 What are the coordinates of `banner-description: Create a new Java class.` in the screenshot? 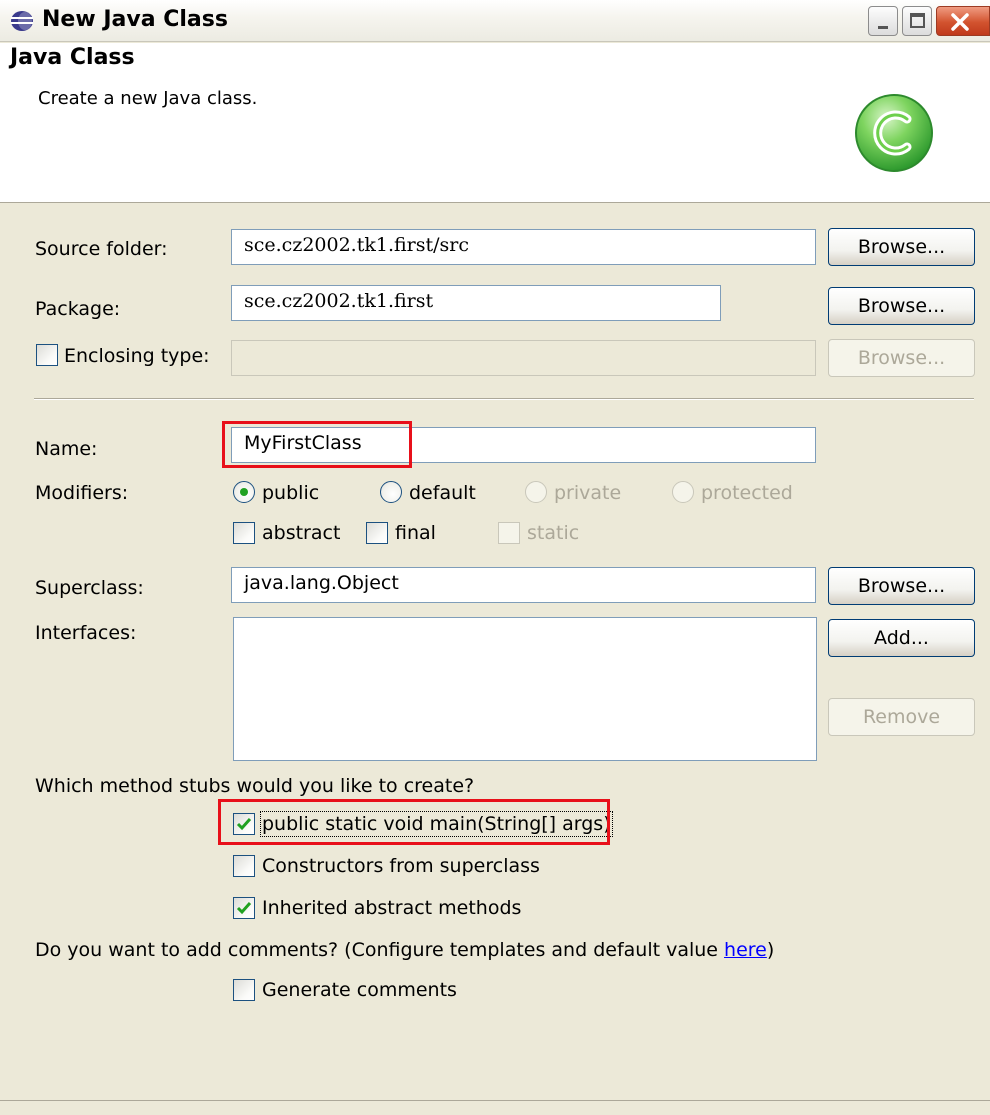 It's located at (148, 98).